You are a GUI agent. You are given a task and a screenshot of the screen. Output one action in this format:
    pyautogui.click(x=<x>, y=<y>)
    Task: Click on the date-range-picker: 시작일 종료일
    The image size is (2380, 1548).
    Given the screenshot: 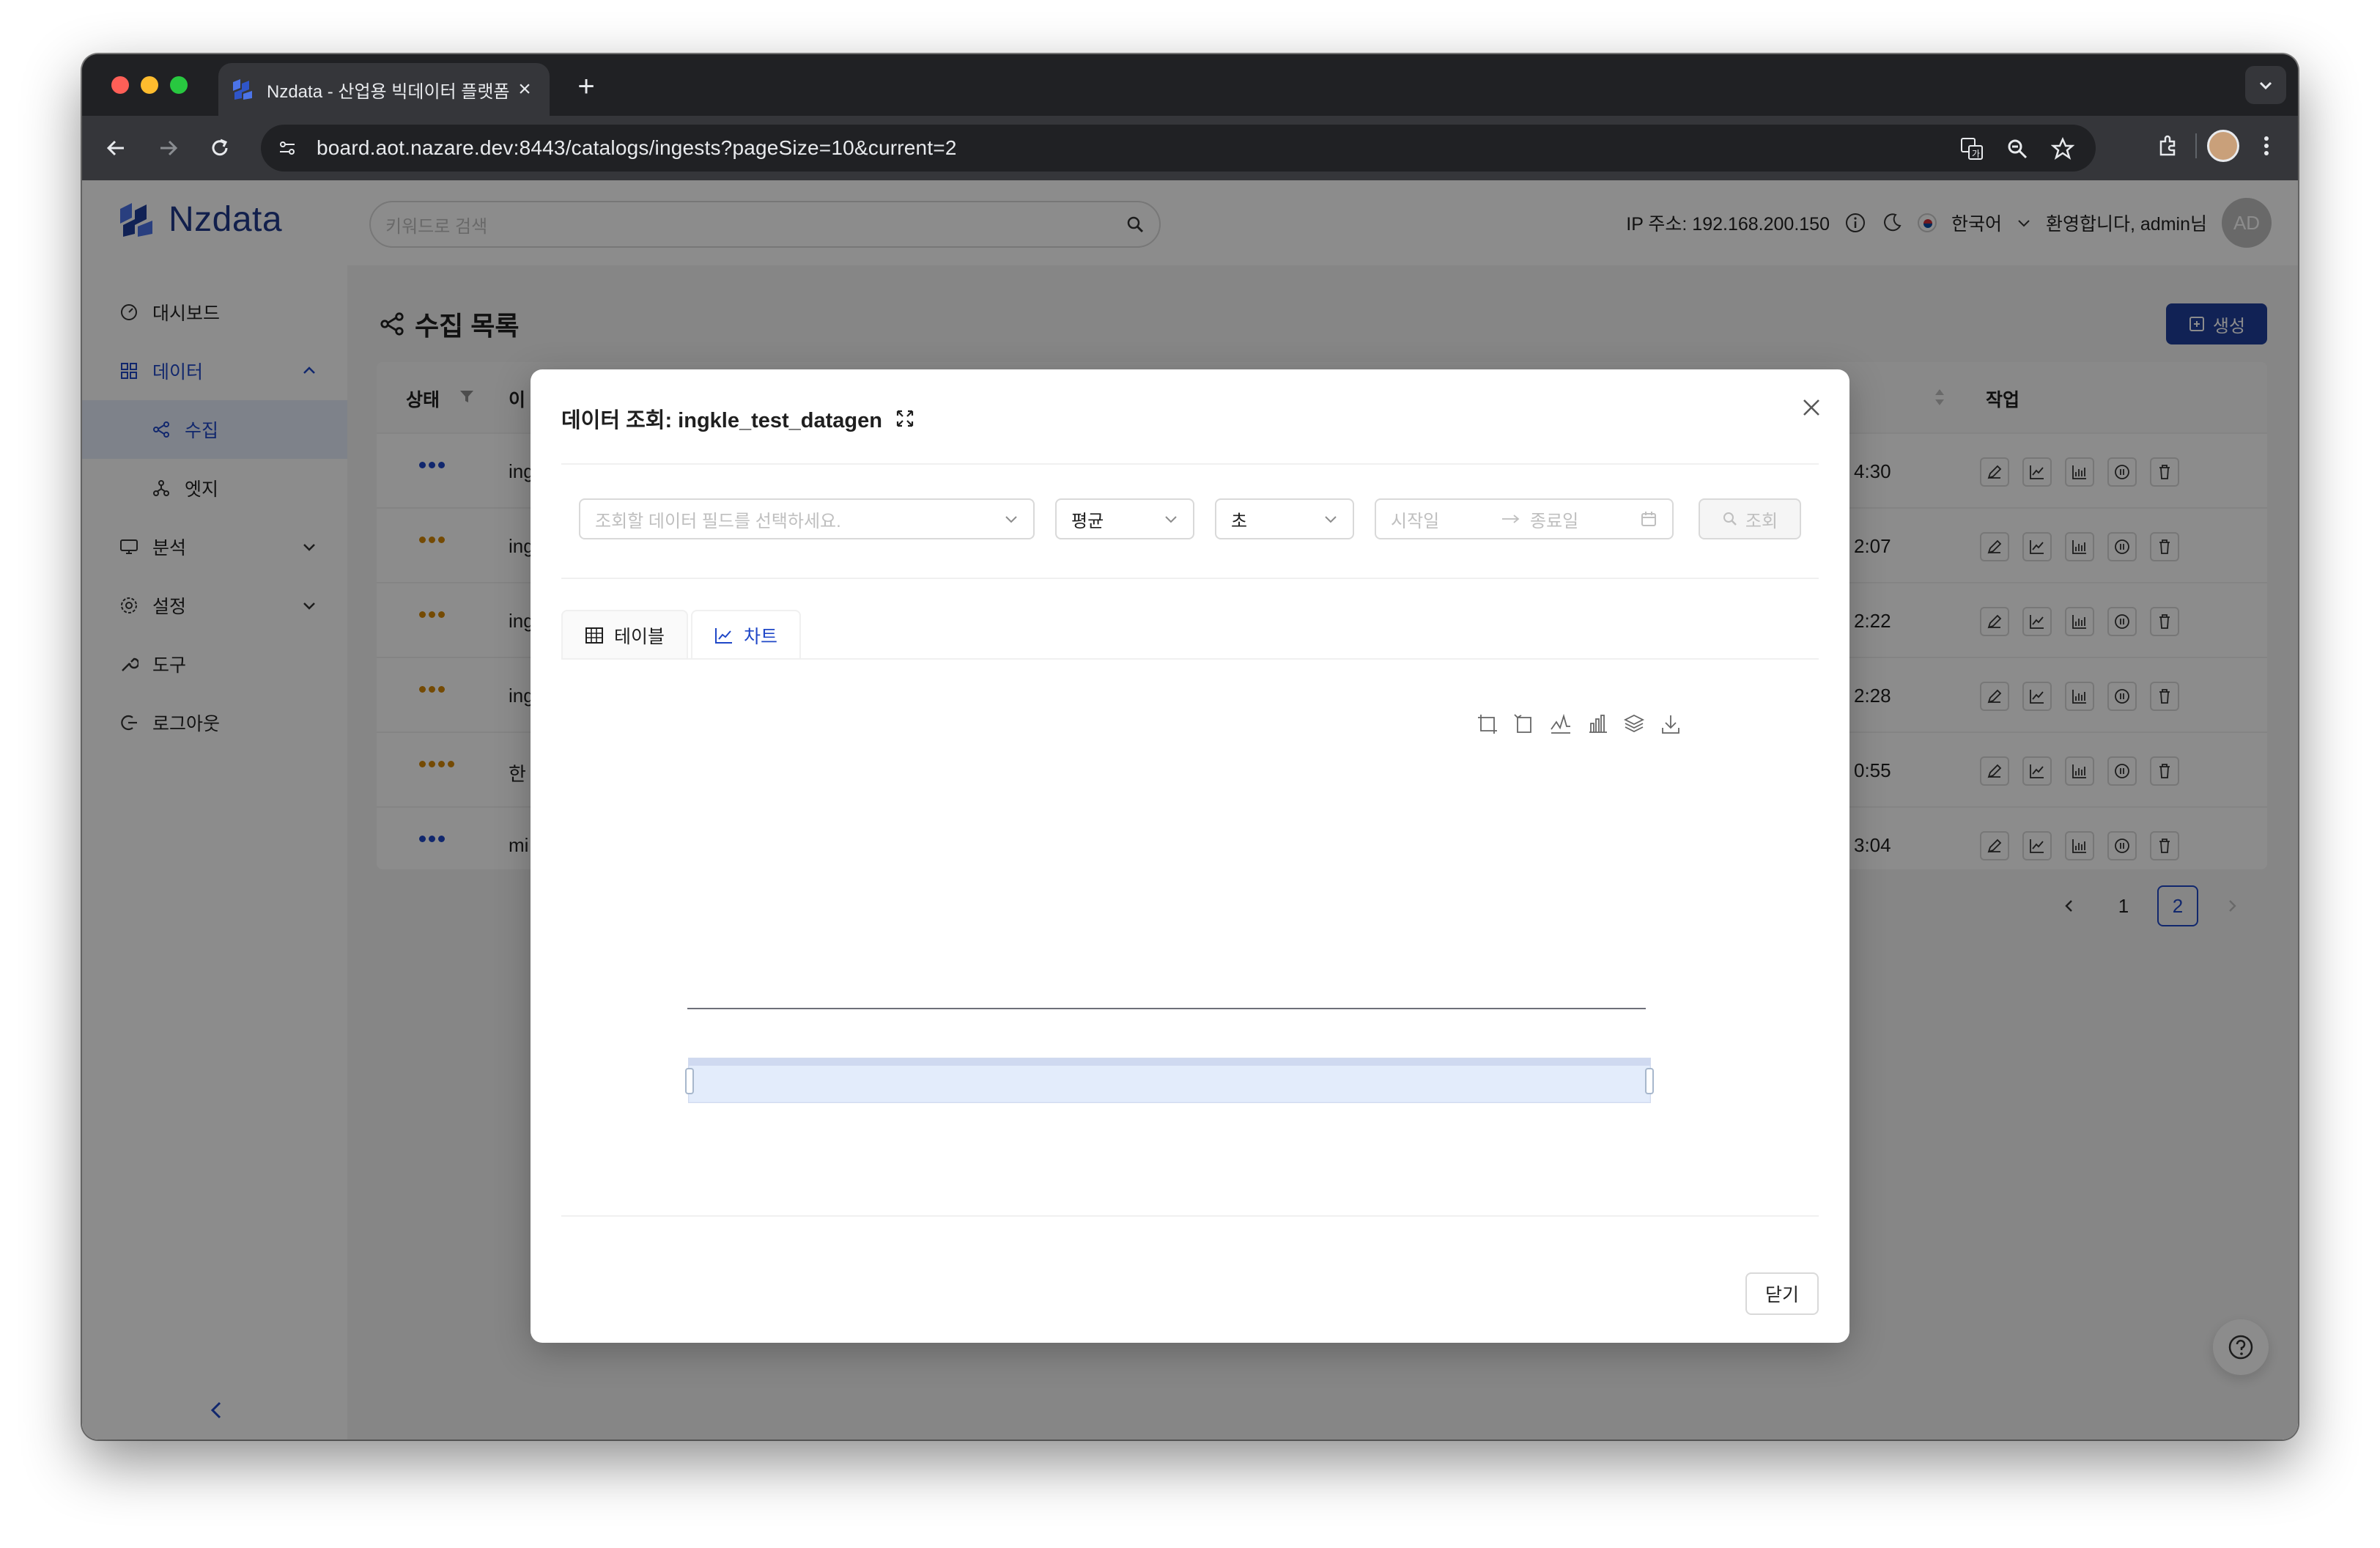 What is the action you would take?
    pyautogui.click(x=1524, y=518)
    